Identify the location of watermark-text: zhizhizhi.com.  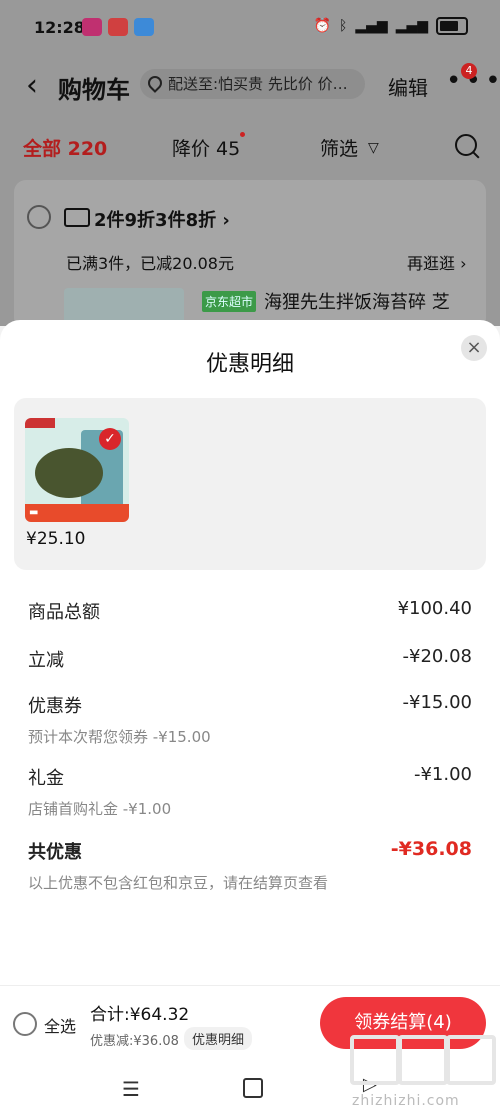
(406, 1101).